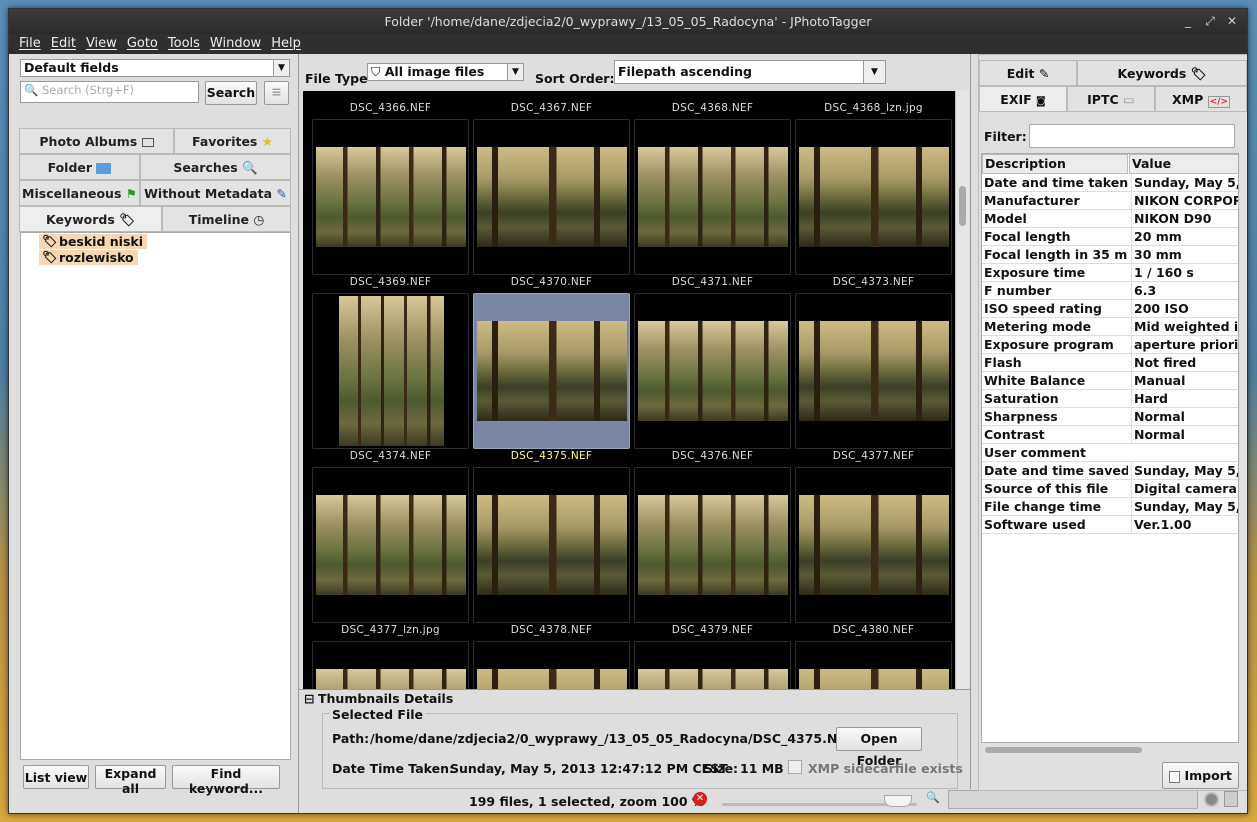 The image size is (1257, 822). Describe the element at coordinates (1110, 345) in the screenshot. I see `exif-row: Exposure program aperture priority` at that location.